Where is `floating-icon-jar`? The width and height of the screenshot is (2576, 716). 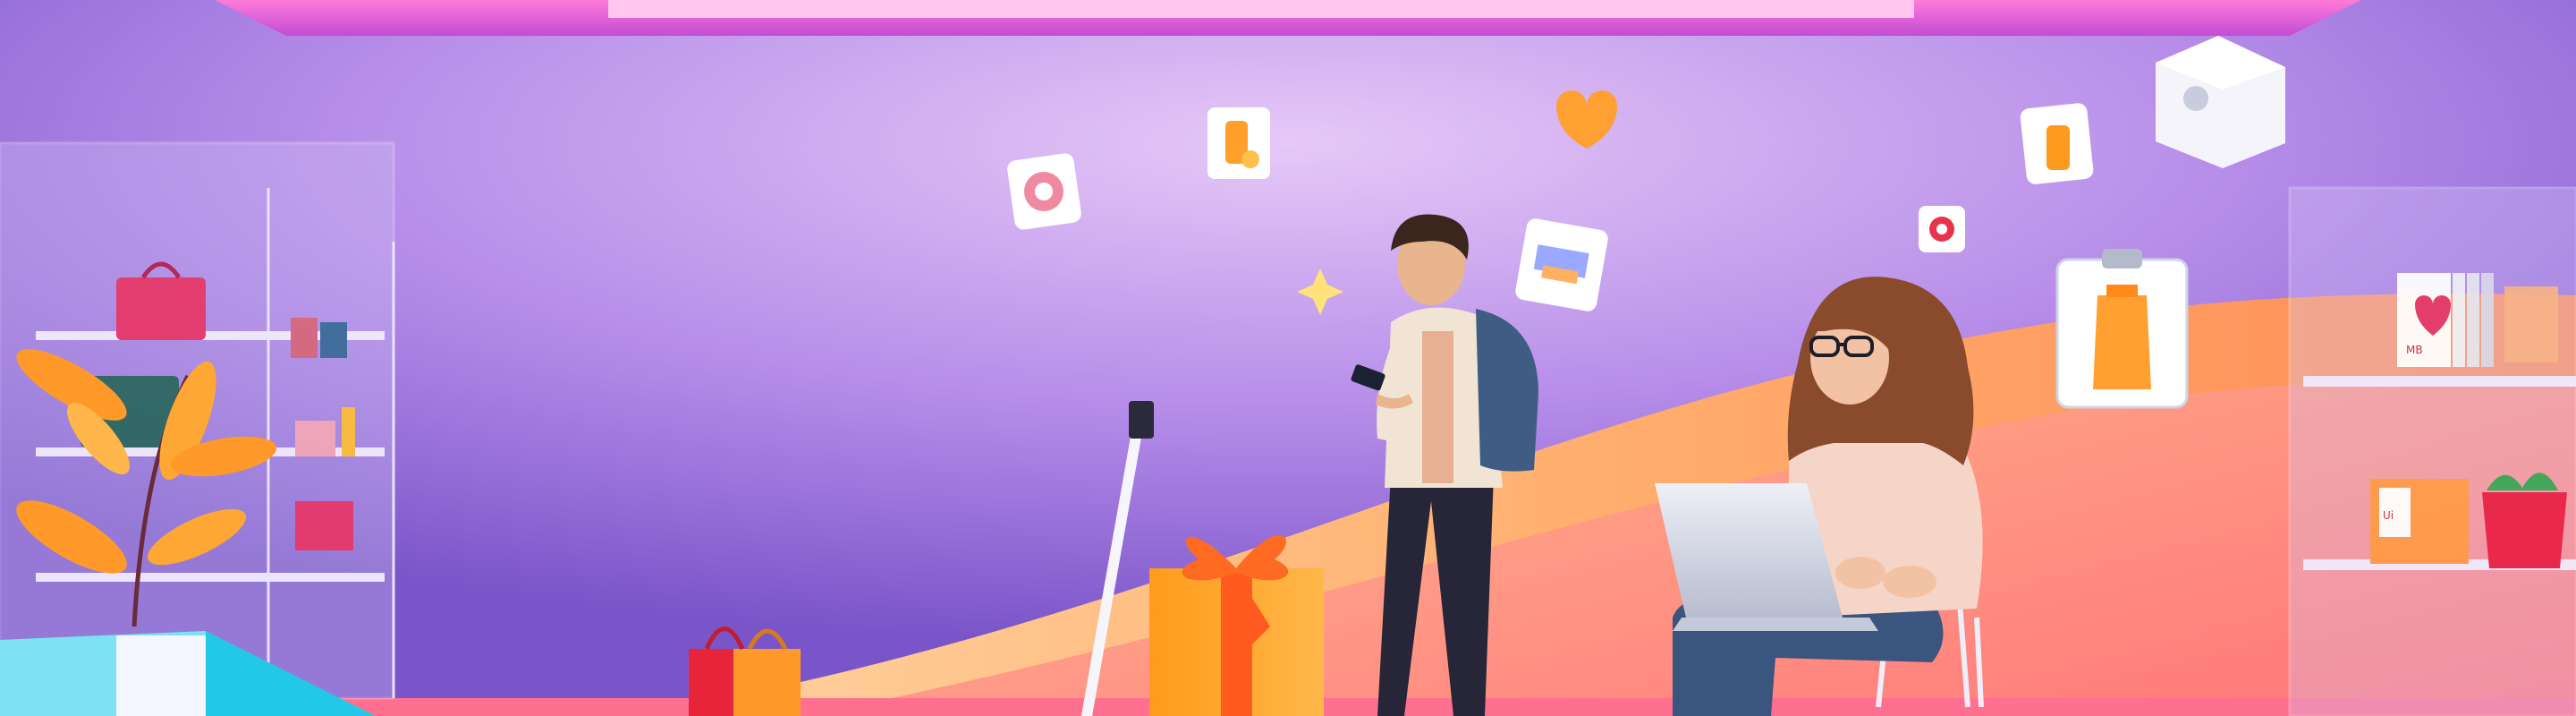
floating-icon-jar is located at coordinates (1239, 143).